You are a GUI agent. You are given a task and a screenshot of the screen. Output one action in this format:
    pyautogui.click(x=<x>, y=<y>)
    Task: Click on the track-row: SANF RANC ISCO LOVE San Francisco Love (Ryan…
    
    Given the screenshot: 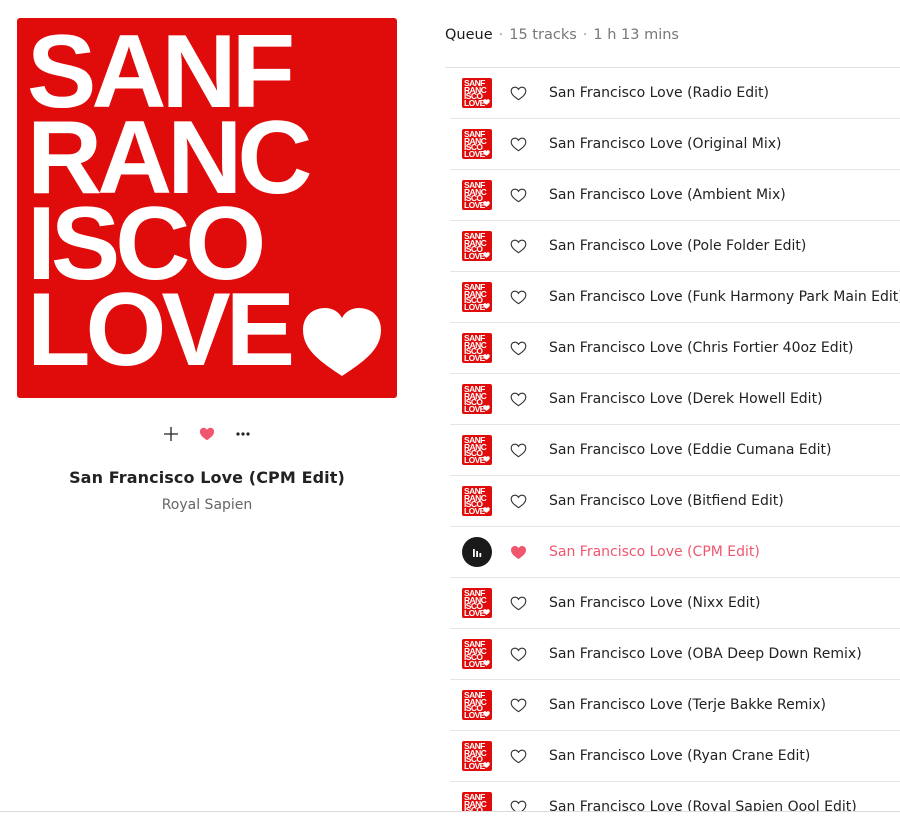 What is the action you would take?
    pyautogui.click(x=675, y=756)
    